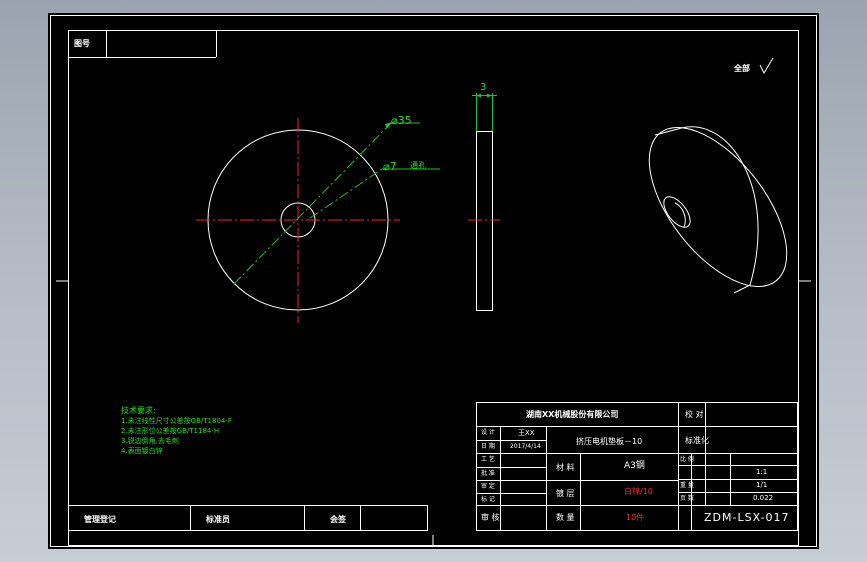 The width and height of the screenshot is (867, 562). Describe the element at coordinates (488, 499) in the screenshot. I see `mark-row-label: 标 记` at that location.